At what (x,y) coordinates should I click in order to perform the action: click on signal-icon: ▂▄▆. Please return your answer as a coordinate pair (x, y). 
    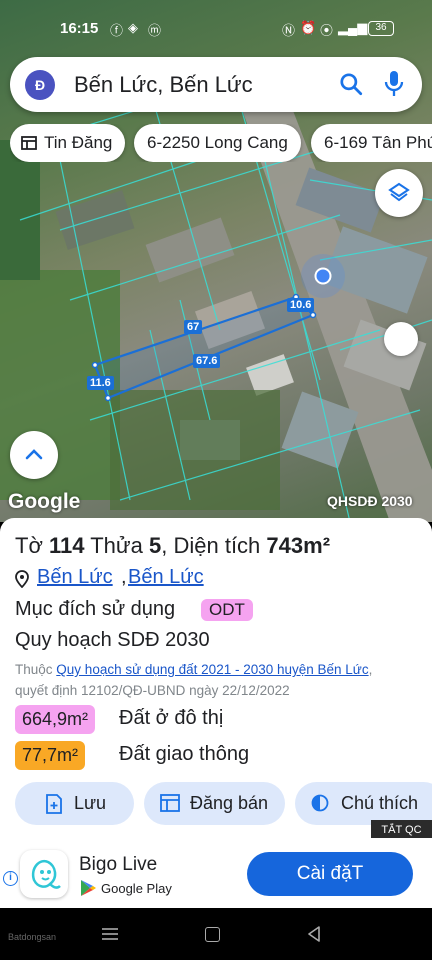
    Looking at the image, I should click on (353, 27).